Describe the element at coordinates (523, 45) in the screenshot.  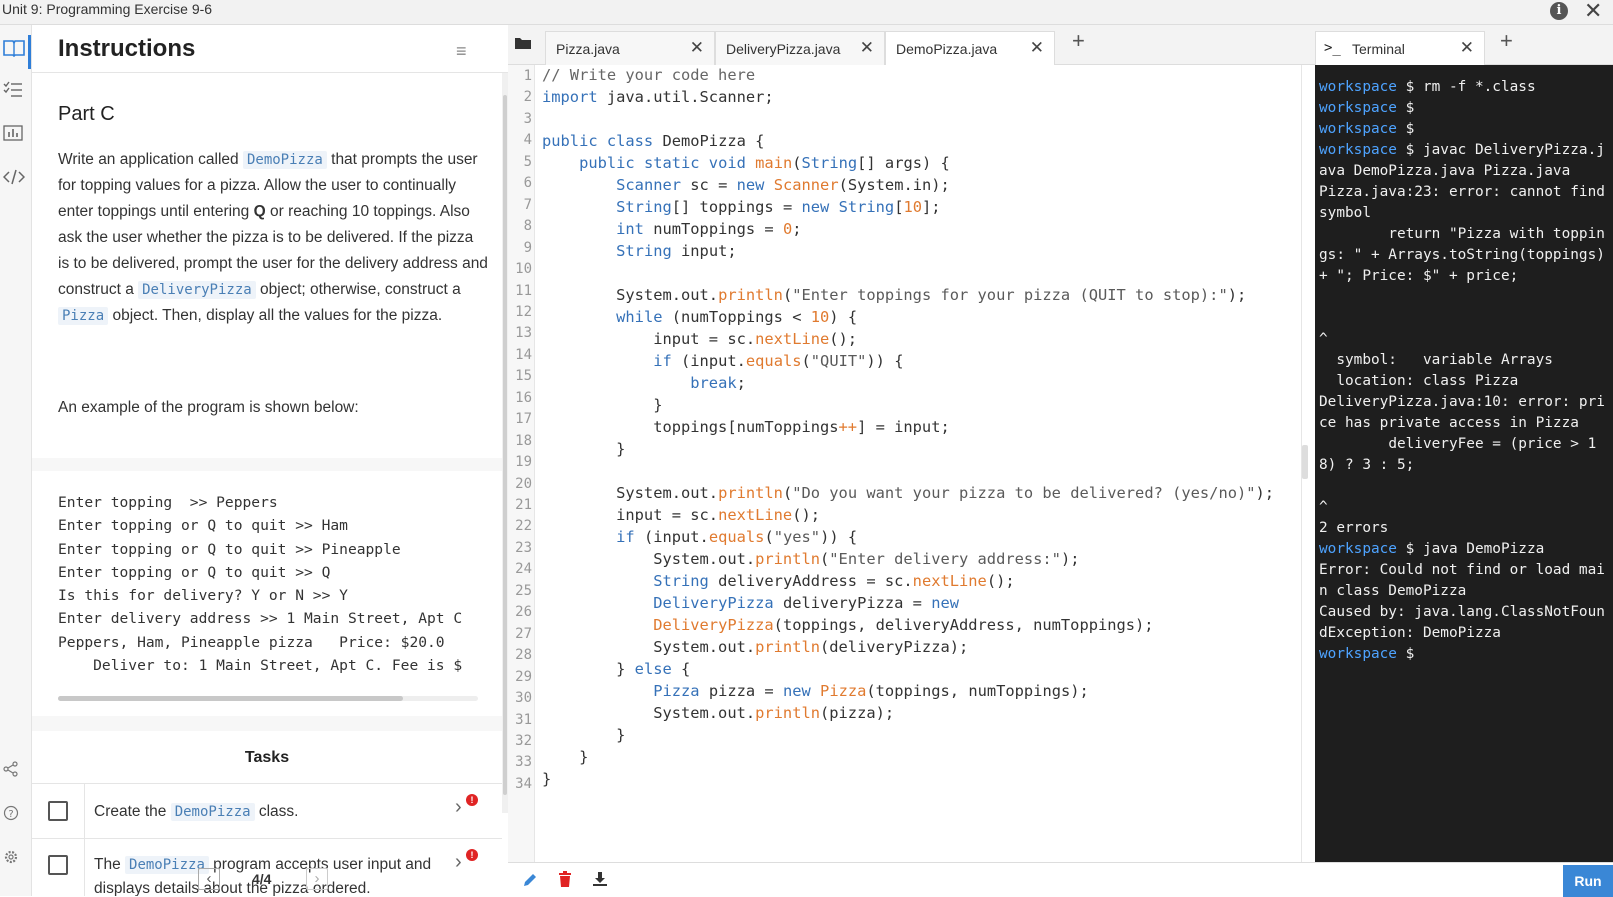
I see `folder-icon` at that location.